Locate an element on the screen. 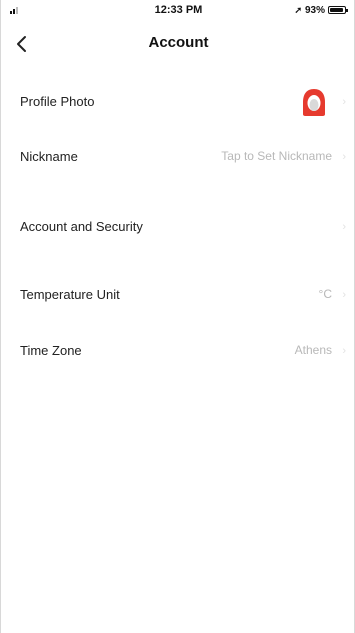 The width and height of the screenshot is (355, 633). battery-icon is located at coordinates (338, 10).